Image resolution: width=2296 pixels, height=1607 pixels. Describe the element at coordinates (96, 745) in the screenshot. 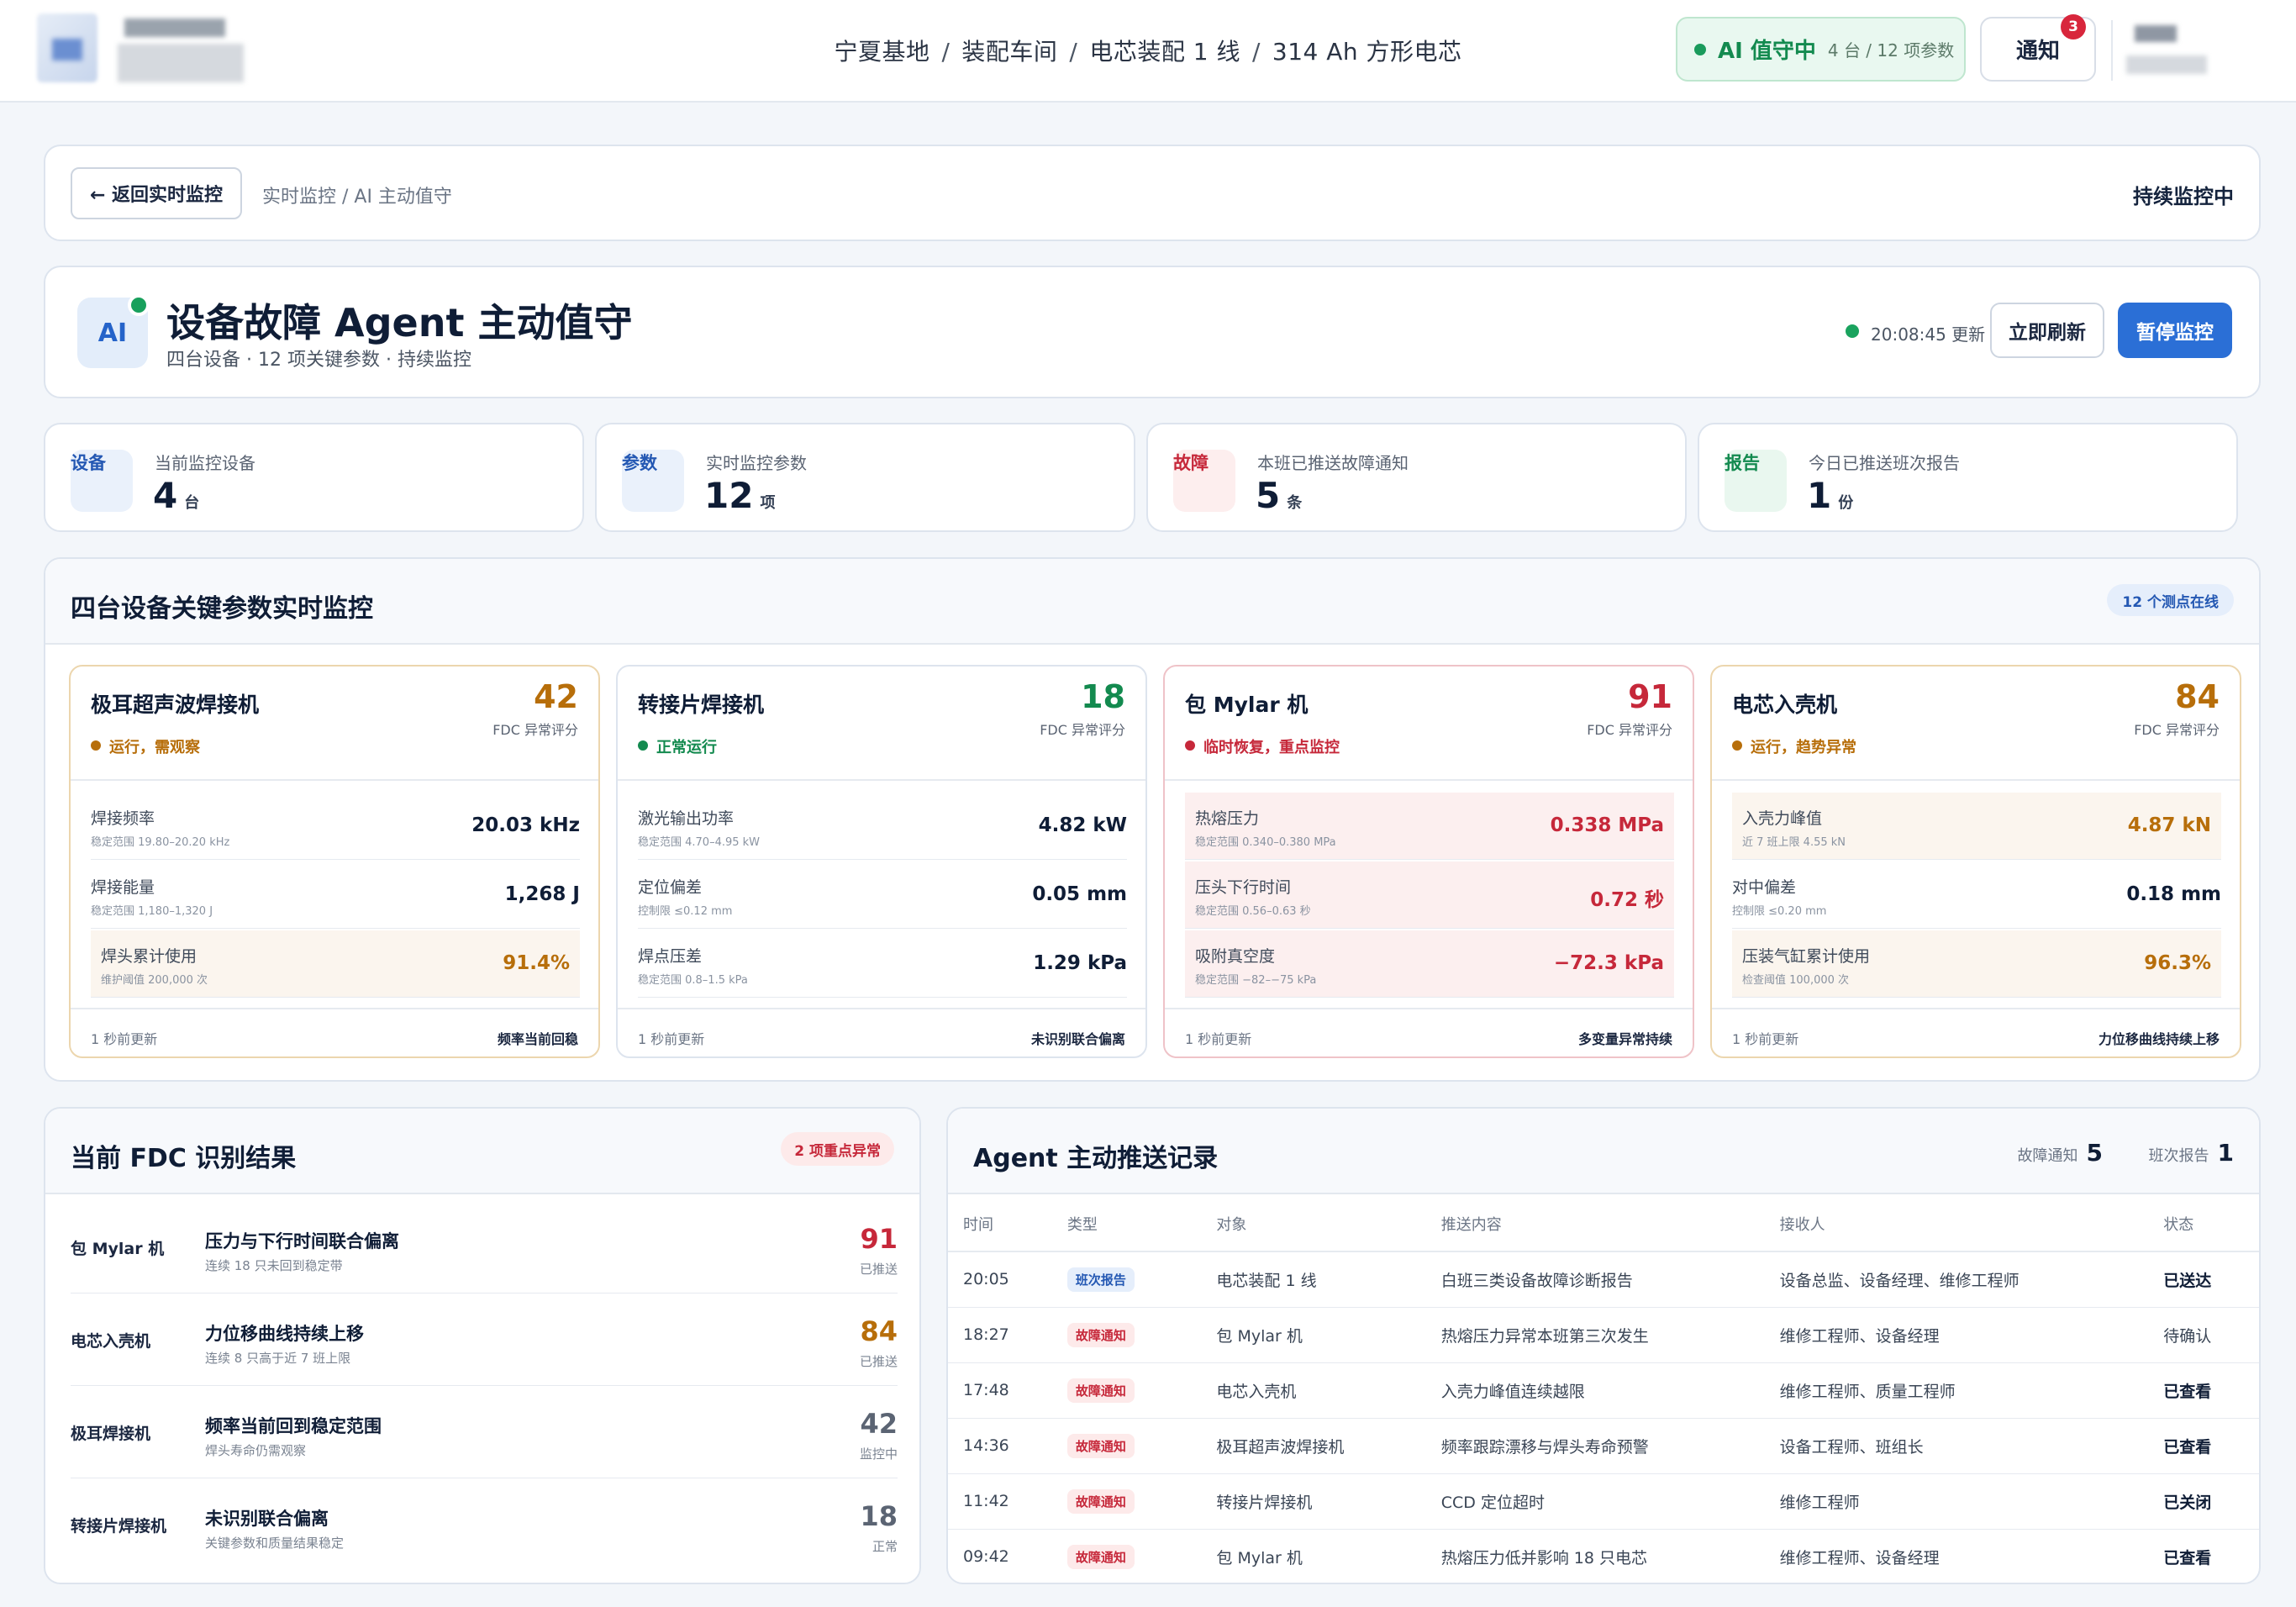

I see `status-dot-icon` at that location.